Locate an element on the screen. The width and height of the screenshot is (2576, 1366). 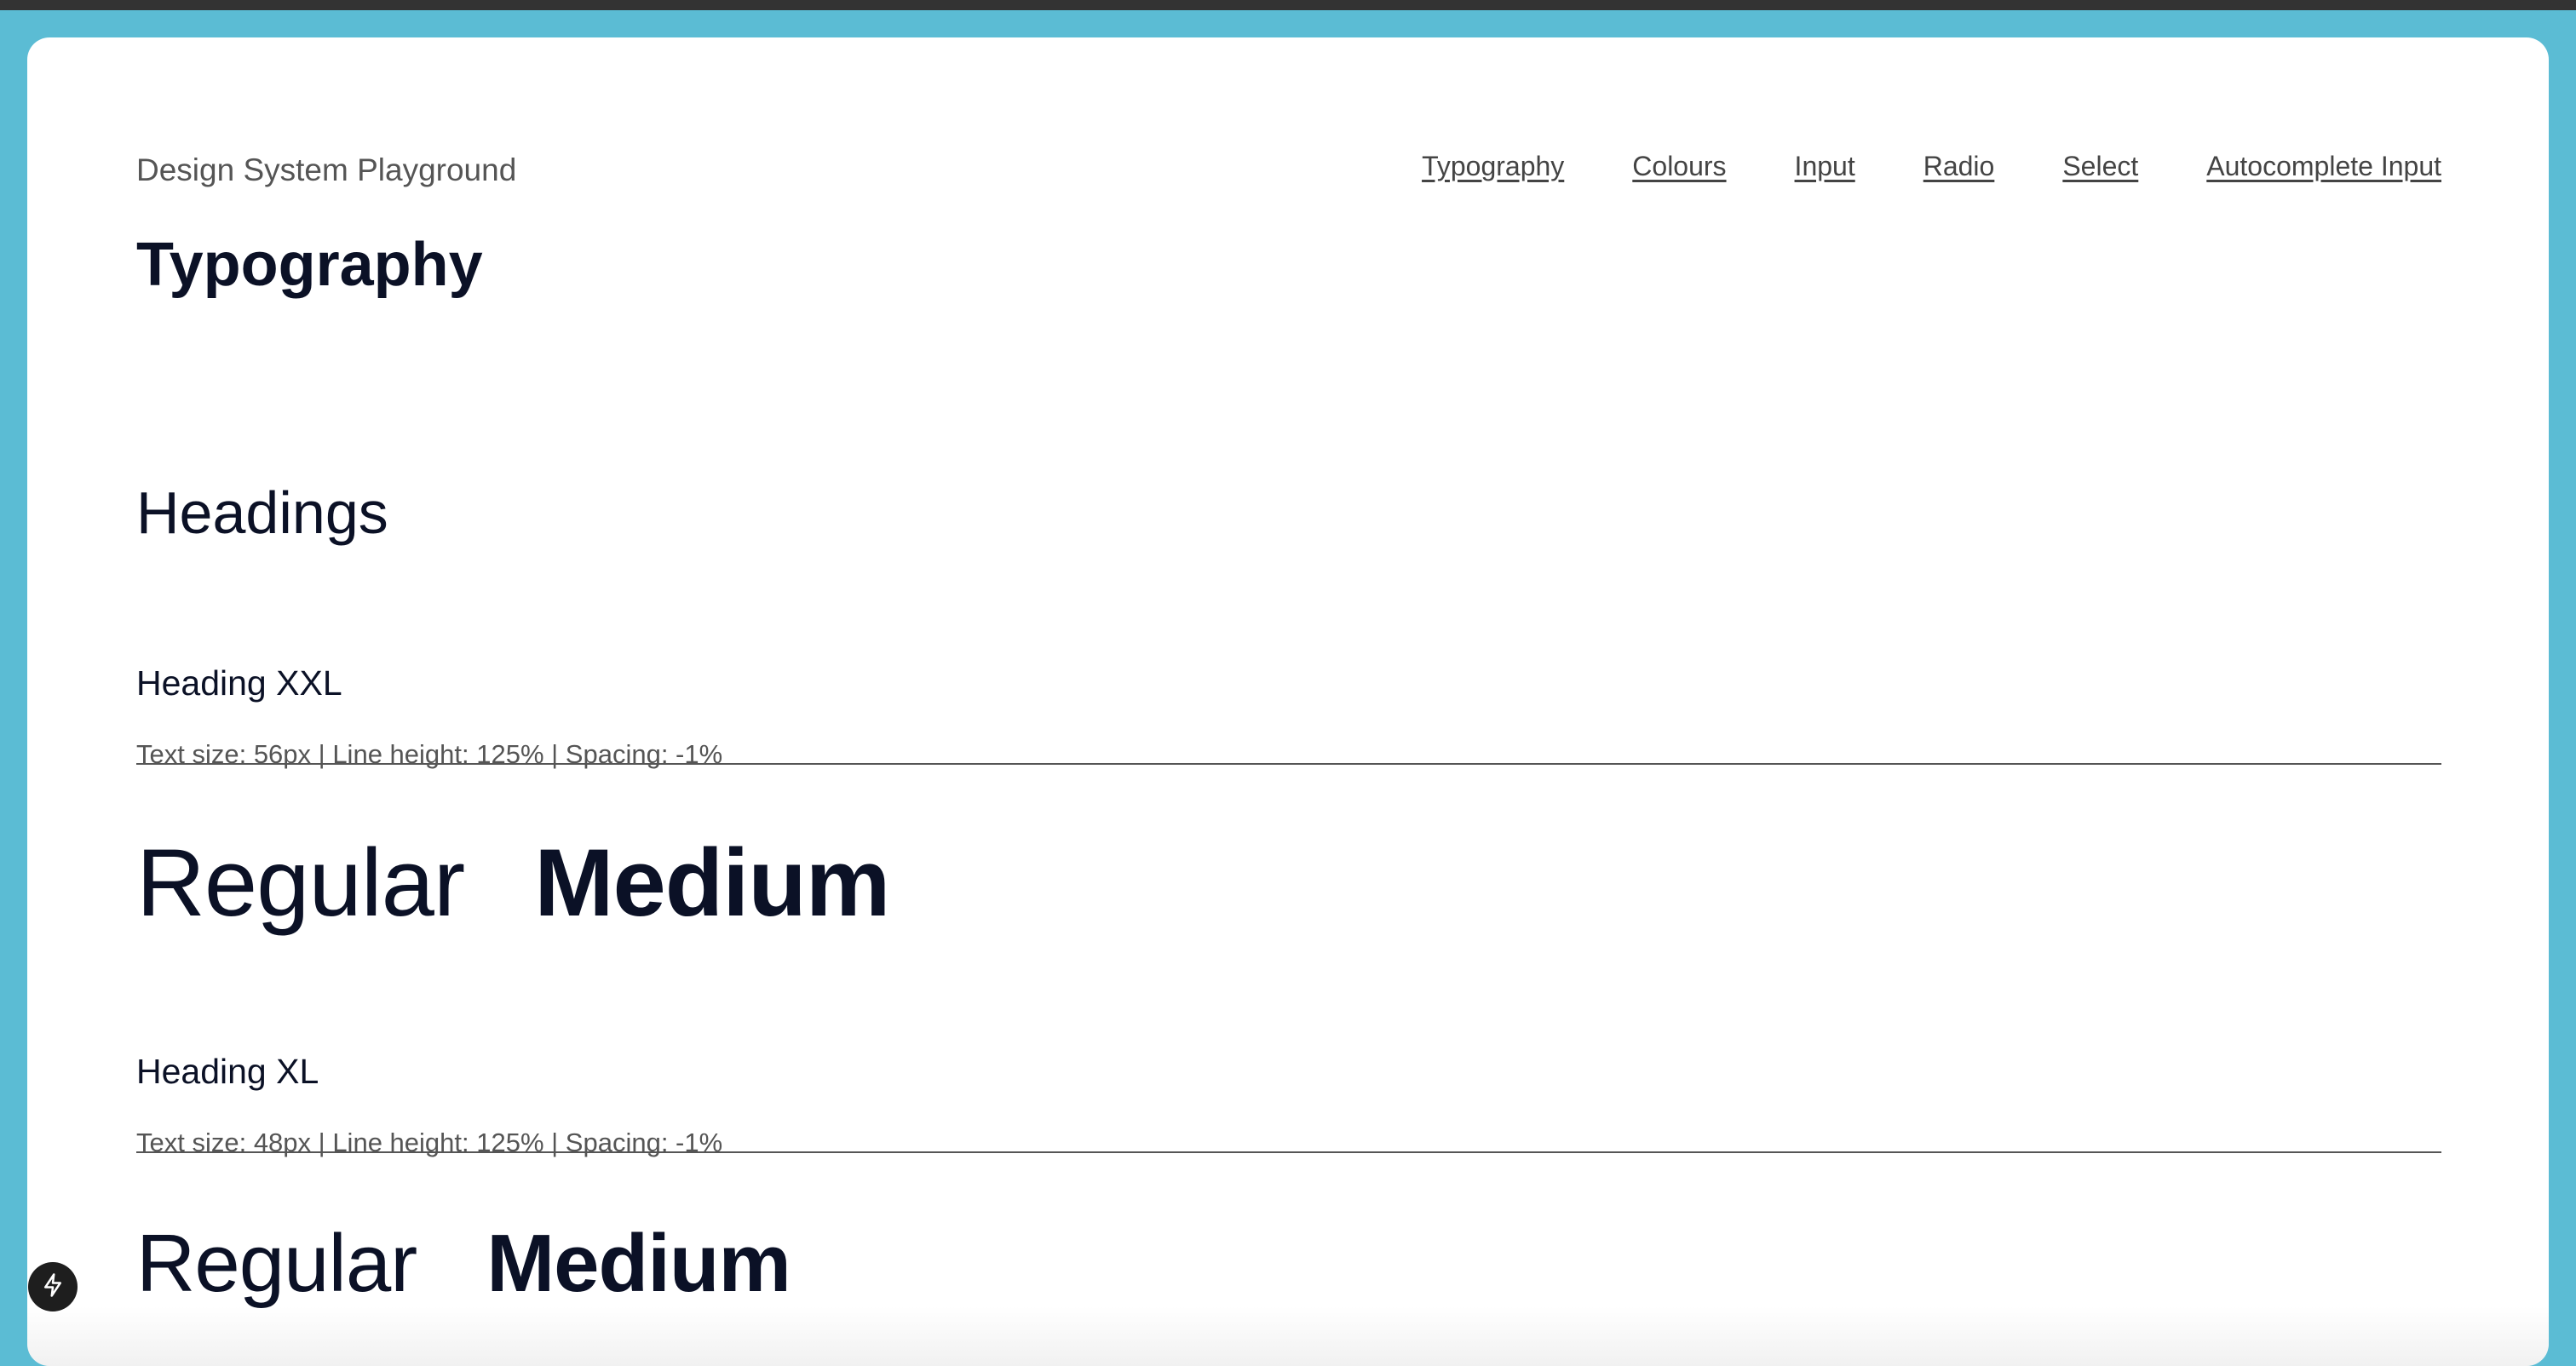
page-title: Typography is located at coordinates (309, 265).